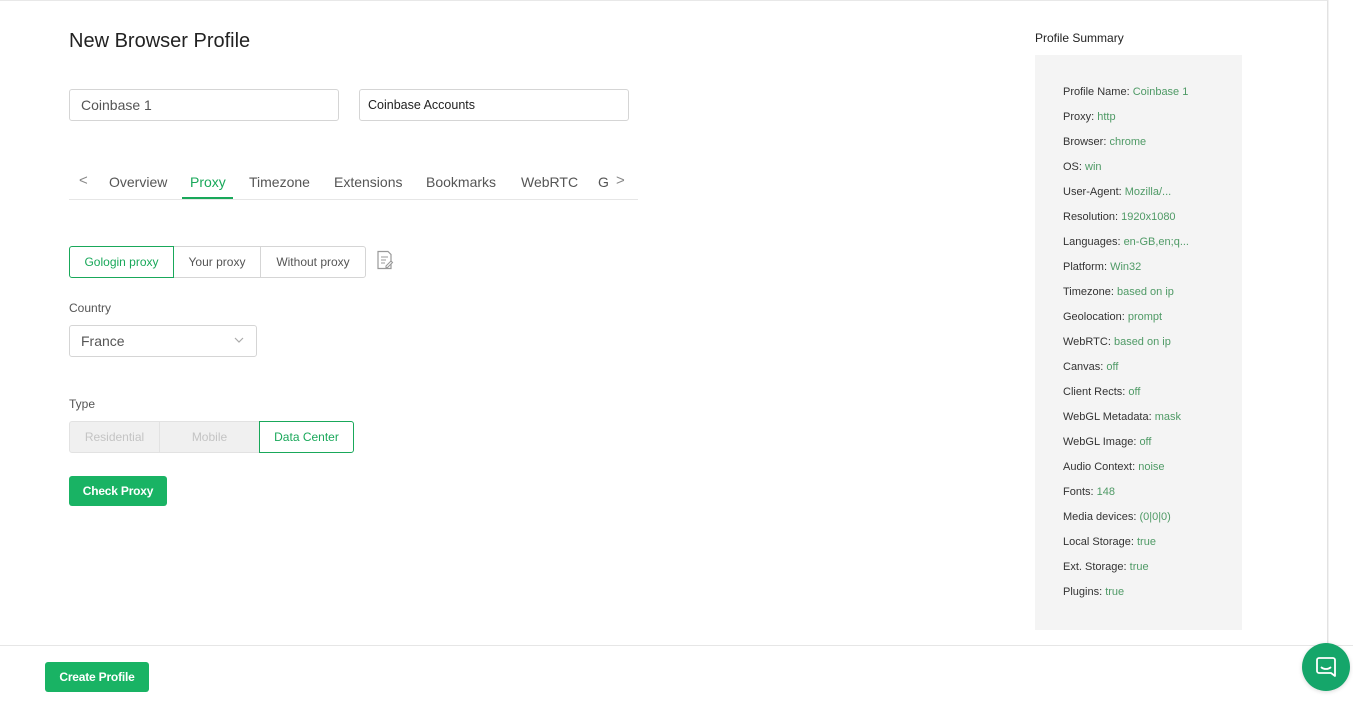 This screenshot has height=701, width=1353. I want to click on summary-title: Profile Summary, so click(1079, 38).